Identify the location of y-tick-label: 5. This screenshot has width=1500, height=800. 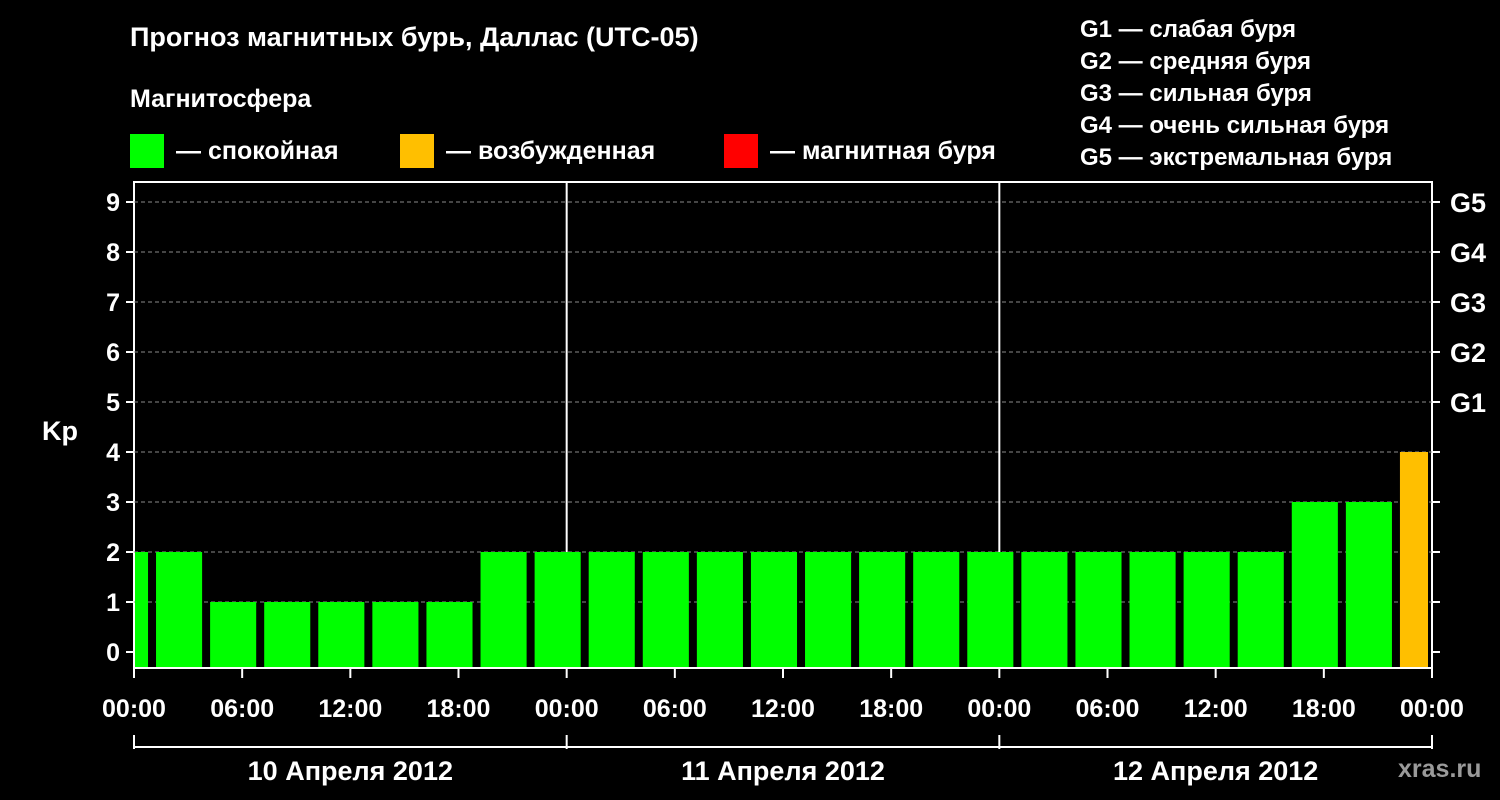
(113, 403).